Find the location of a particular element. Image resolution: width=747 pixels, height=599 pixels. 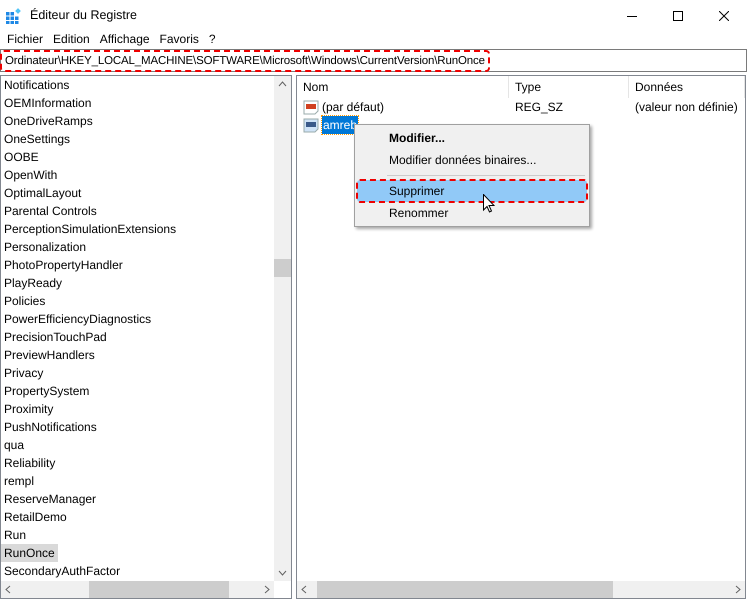

column-header: Données is located at coordinates (687, 87).